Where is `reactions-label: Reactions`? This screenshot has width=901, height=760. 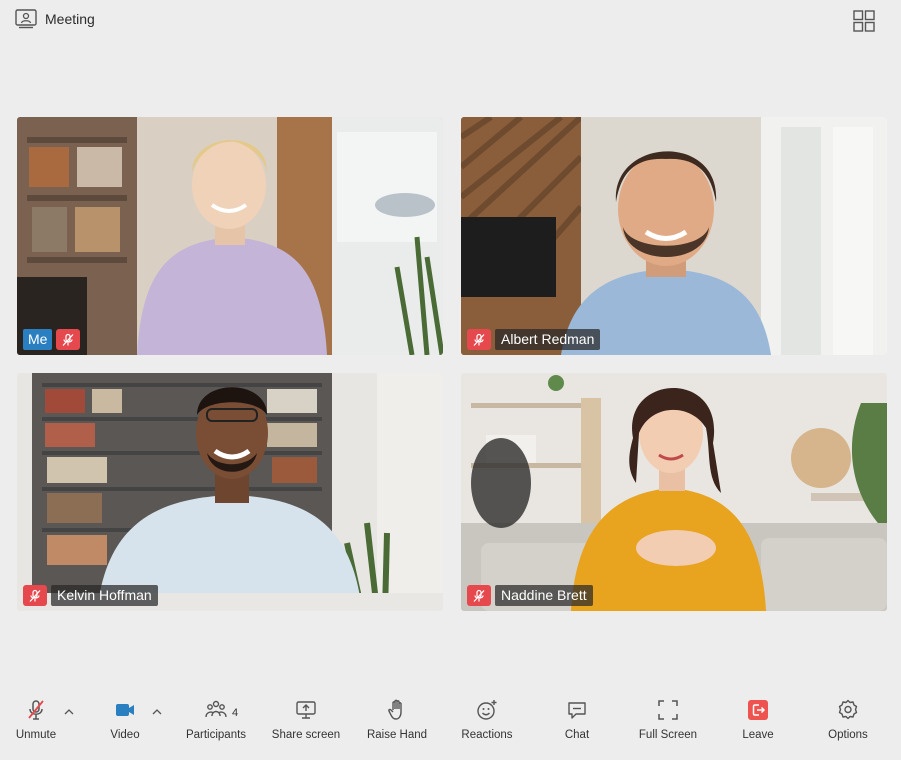 reactions-label: Reactions is located at coordinates (487, 735).